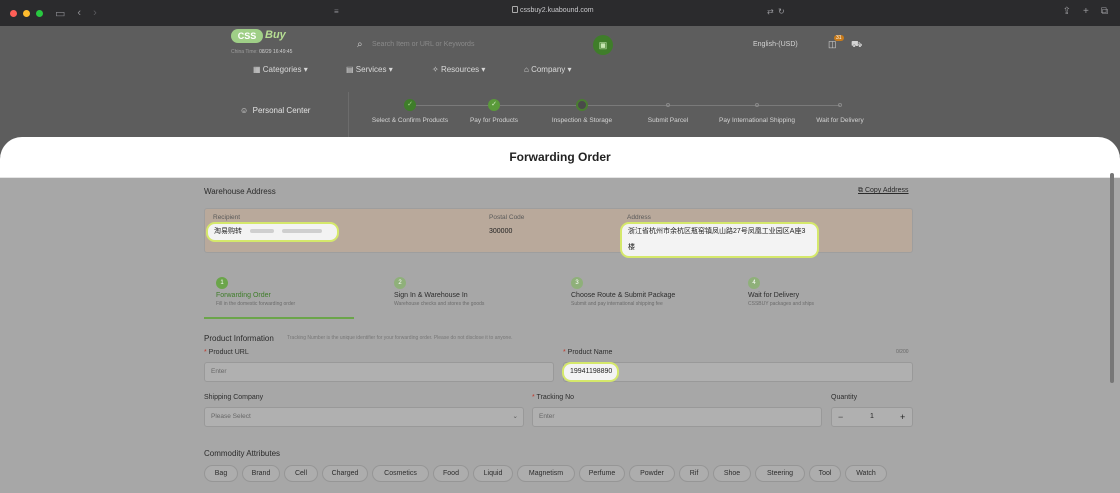  I want to click on product-section-title: Product Information, so click(239, 338).